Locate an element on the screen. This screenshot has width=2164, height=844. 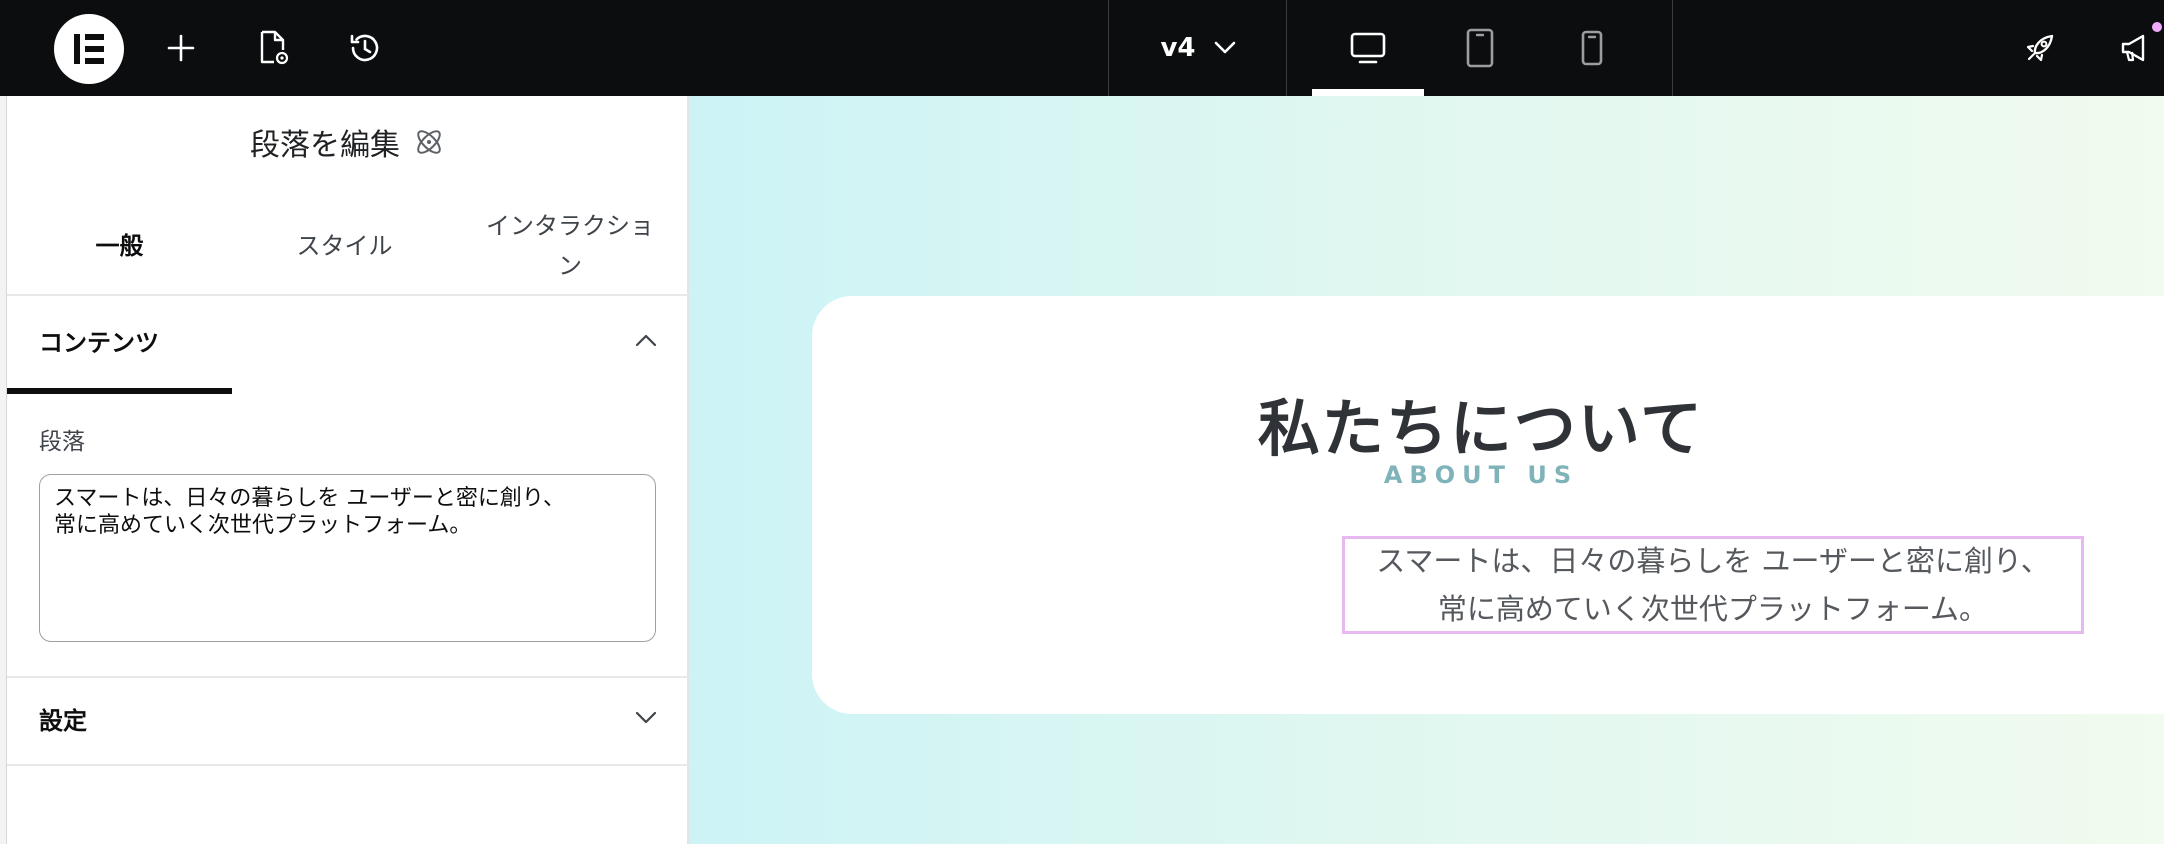
notification-badge is located at coordinates (2157, 27).